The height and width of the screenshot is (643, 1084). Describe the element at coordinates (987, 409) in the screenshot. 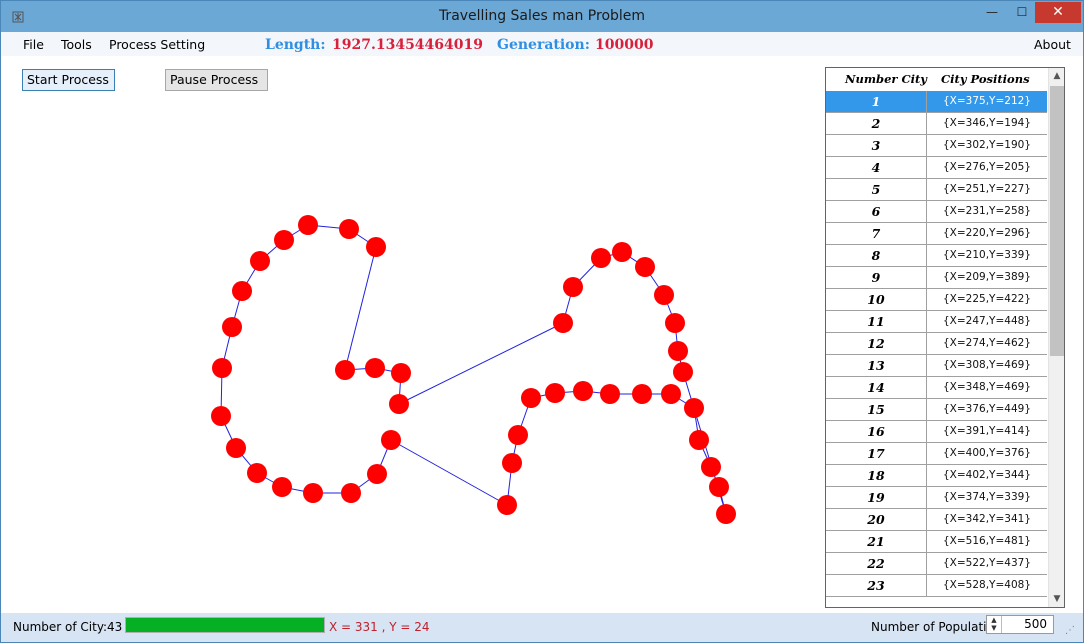

I see `cell-city-position: {X=376,Y=449}` at that location.